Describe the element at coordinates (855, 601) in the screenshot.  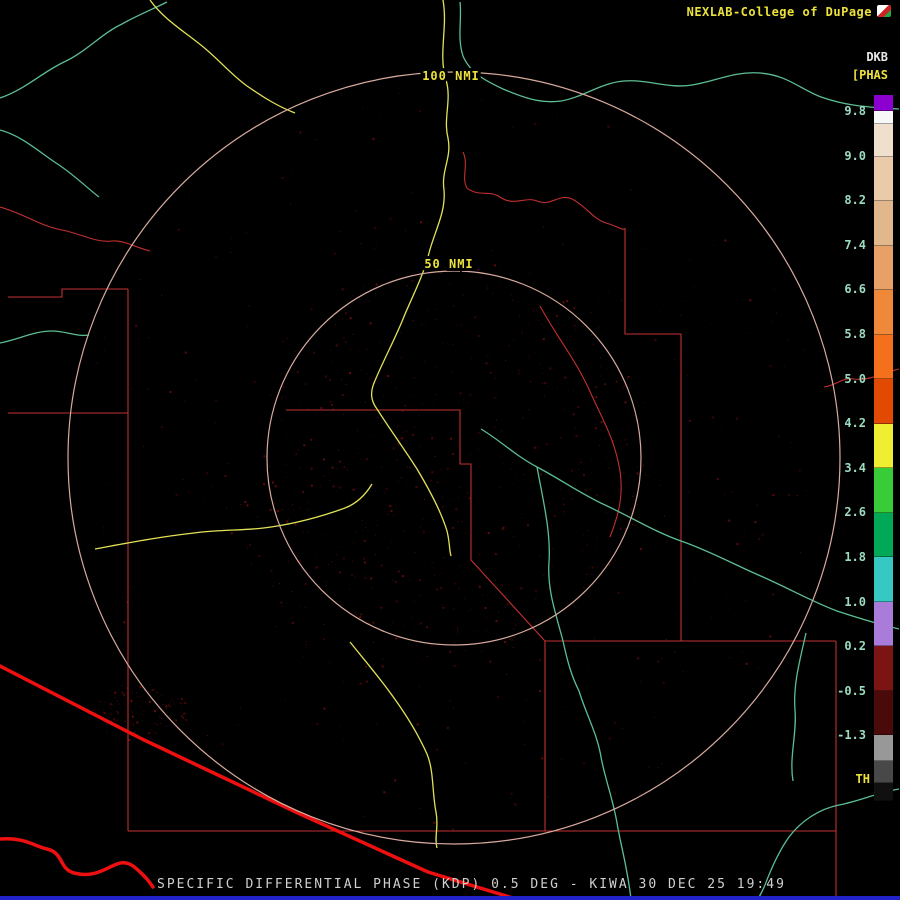
I see `colorbar-tick-label: 1.0` at that location.